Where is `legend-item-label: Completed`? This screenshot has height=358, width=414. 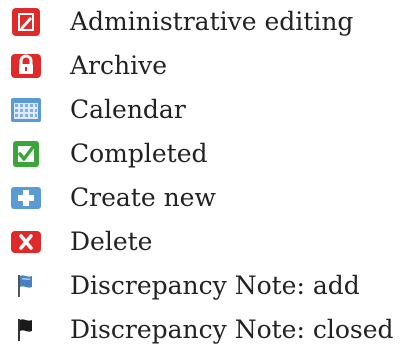
legend-item-label: Completed is located at coordinates (139, 153).